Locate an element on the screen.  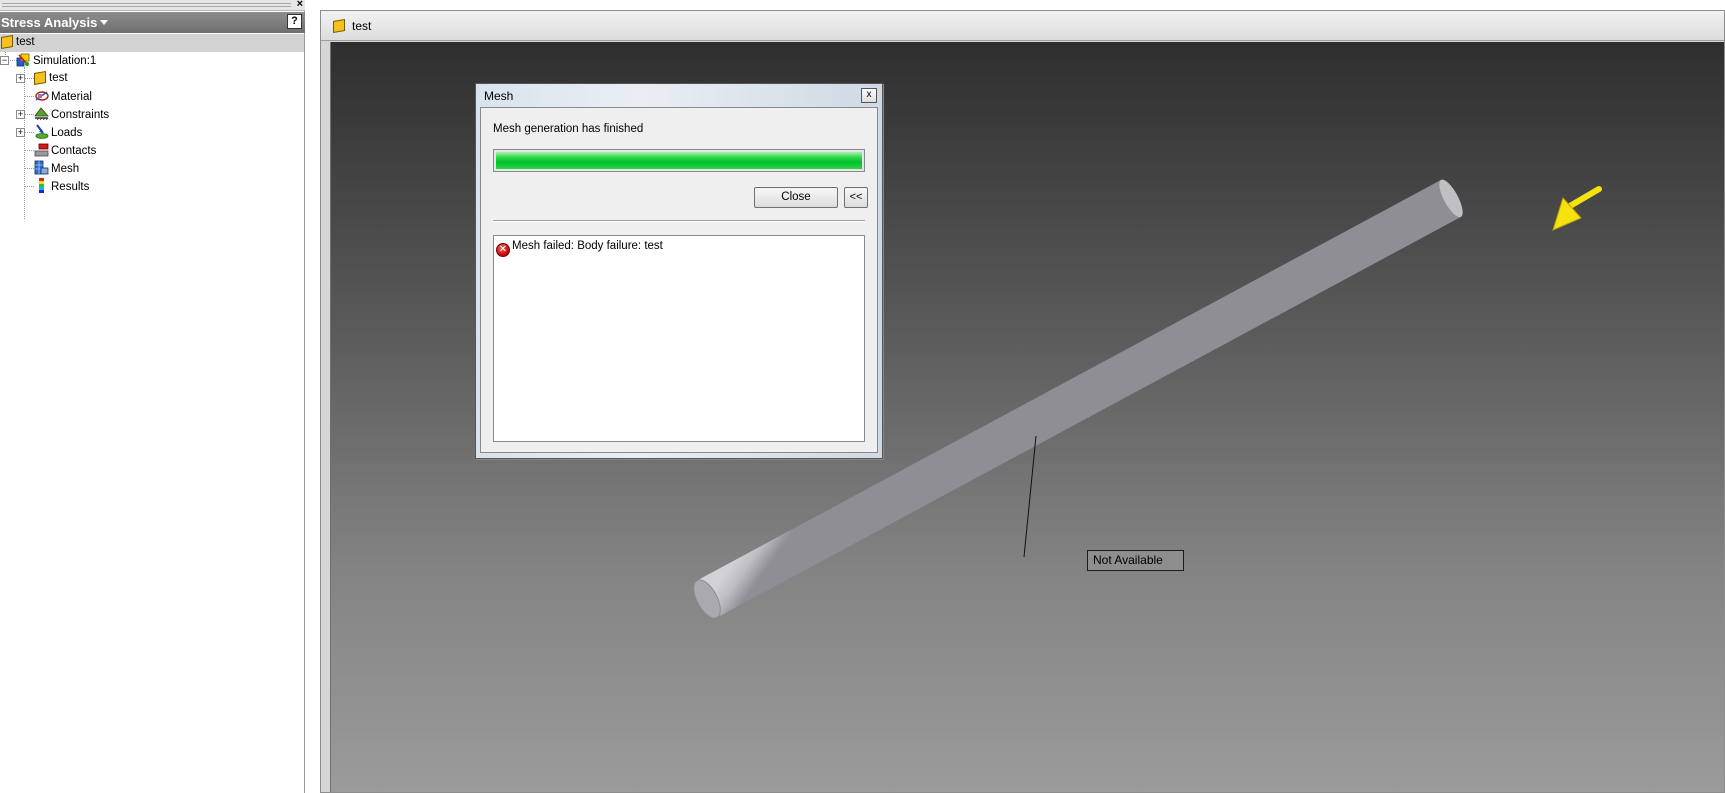
tree-item-label: Contacts is located at coordinates (74, 151).